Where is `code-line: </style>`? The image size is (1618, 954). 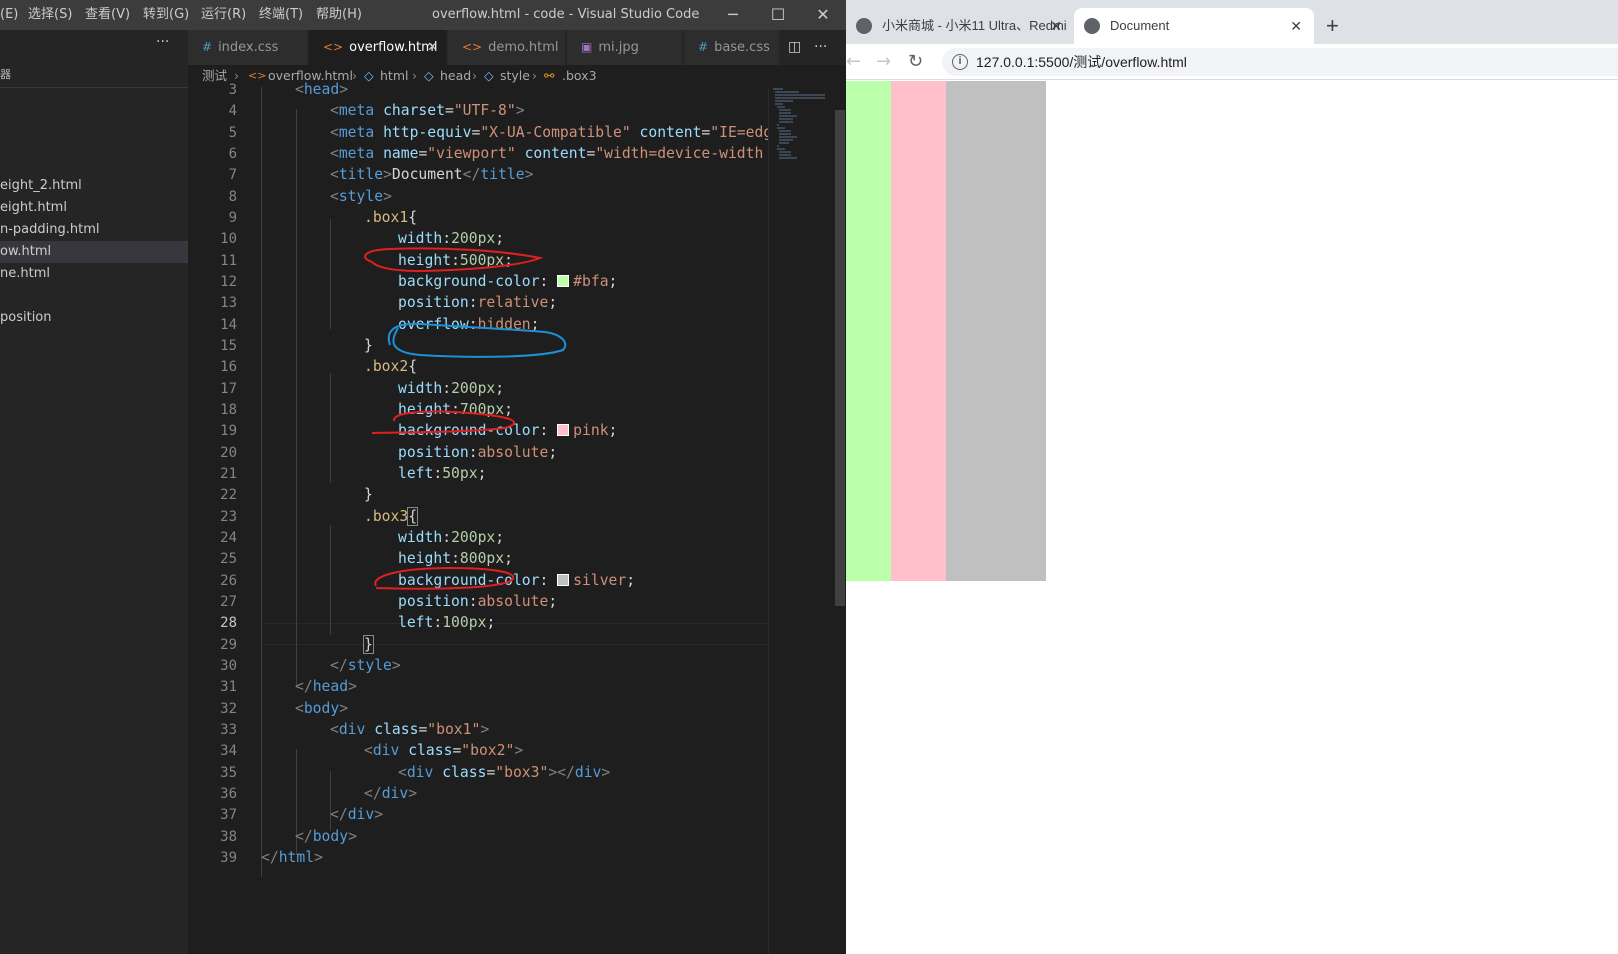 code-line: </style> is located at coordinates (365, 665).